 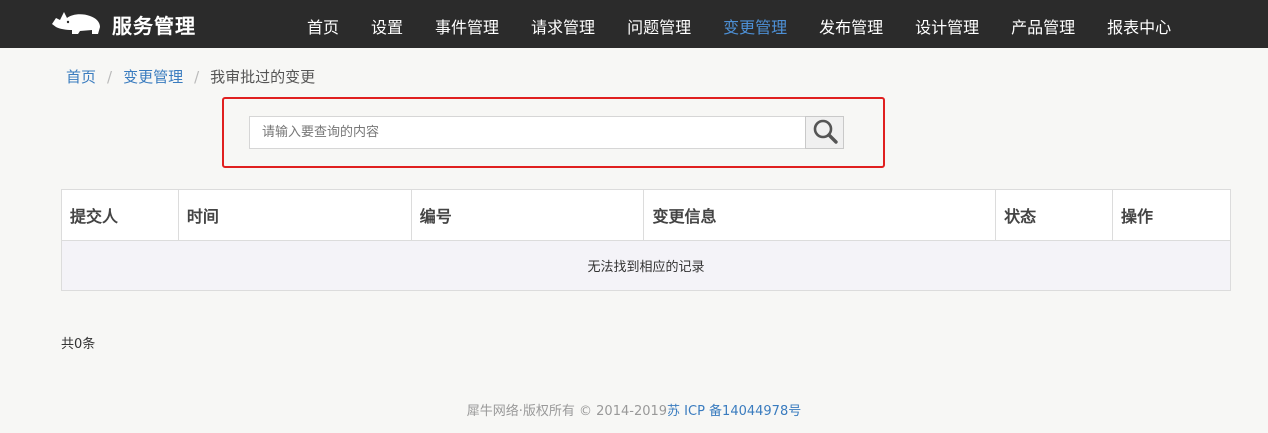 I want to click on search-input, so click(x=527, y=132).